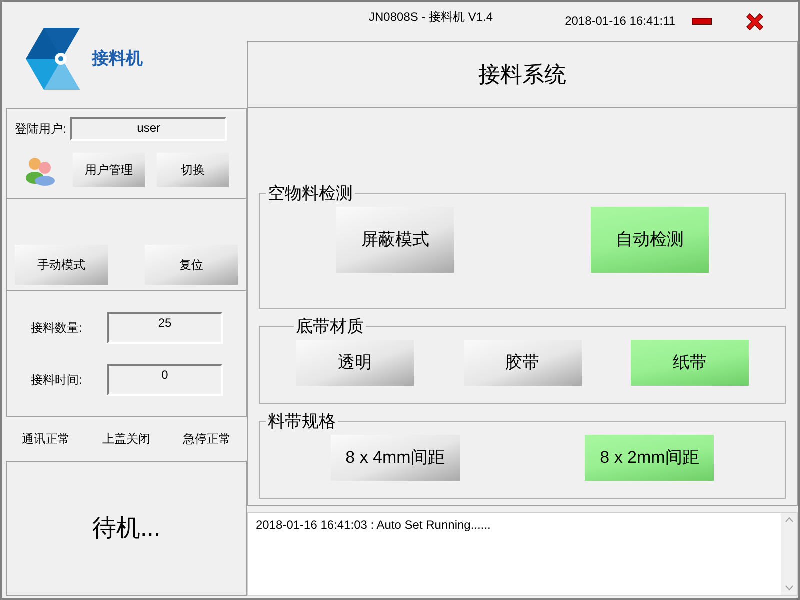 The image size is (800, 600). Describe the element at coordinates (395, 239) in the screenshot. I see `option-button: 屏蔽模式` at that location.